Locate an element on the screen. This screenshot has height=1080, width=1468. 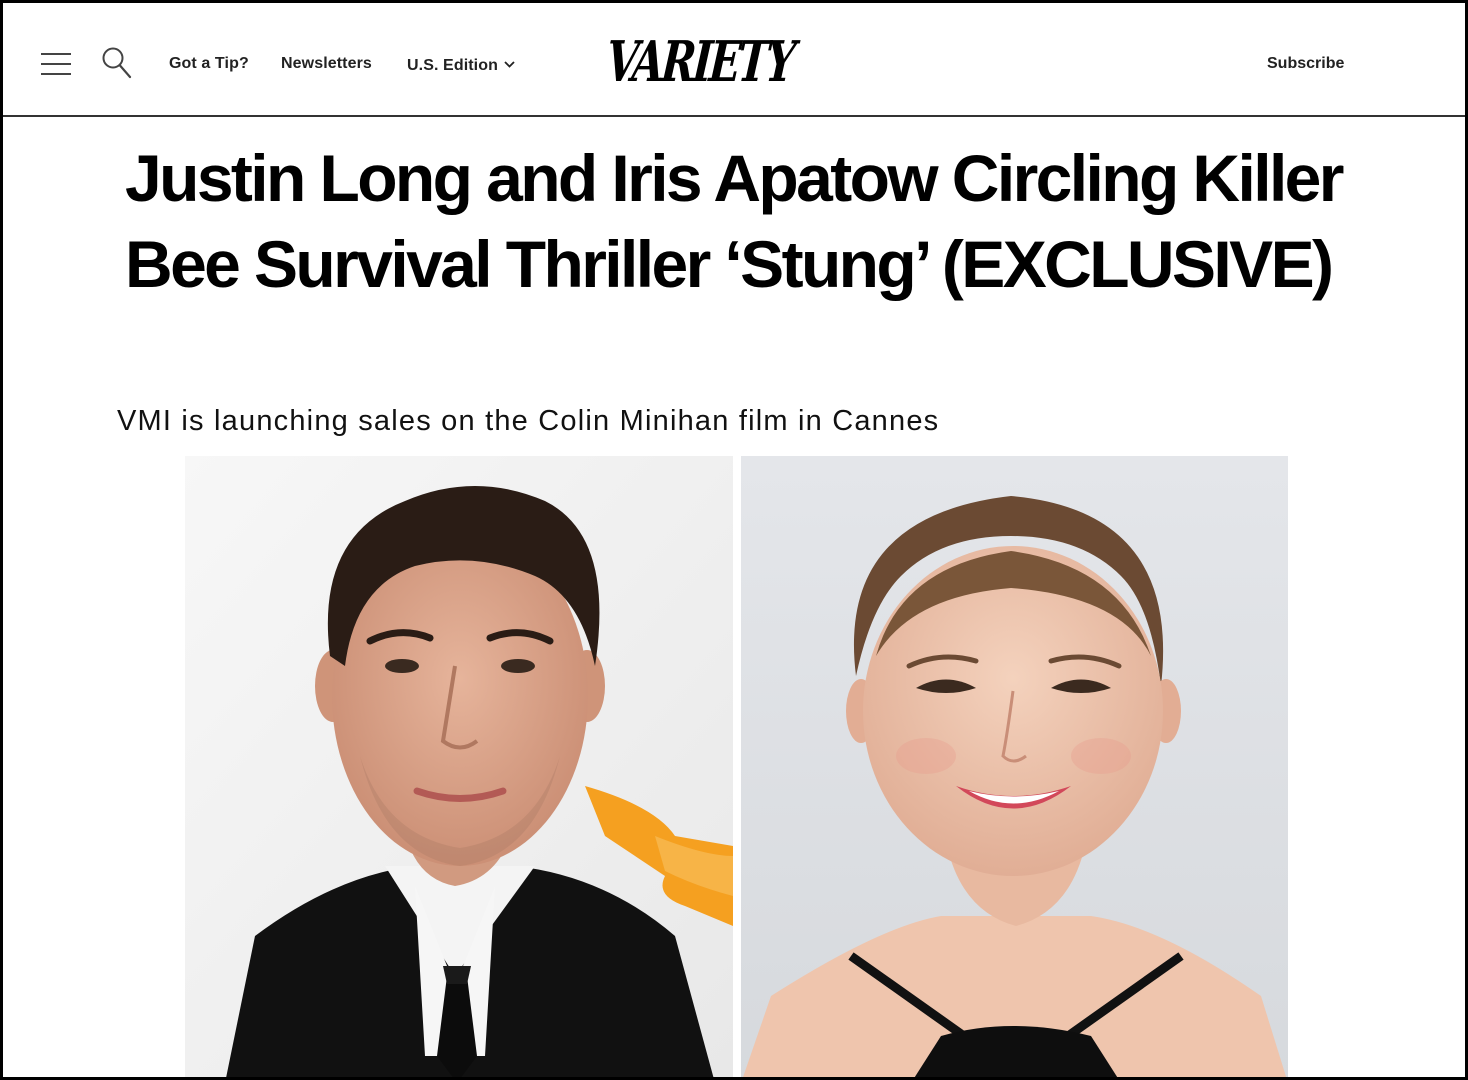
newsletters-link: Newsletters is located at coordinates (326, 64).